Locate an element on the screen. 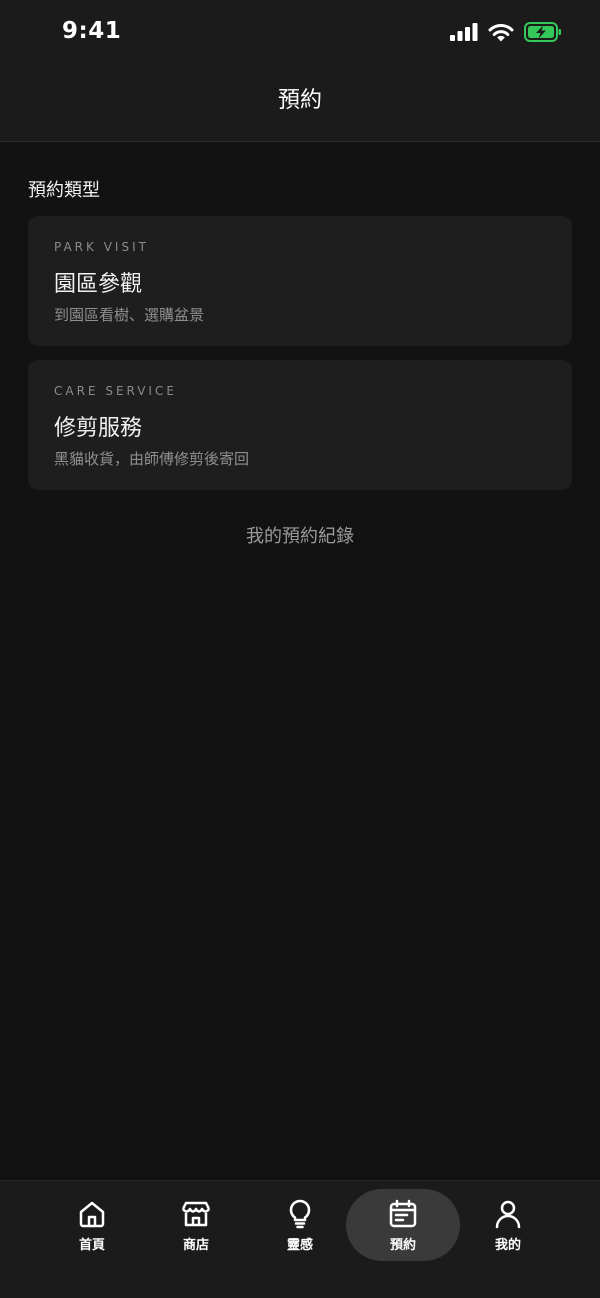 The image size is (600, 1298). status-bar: 9:41 is located at coordinates (300, 33).